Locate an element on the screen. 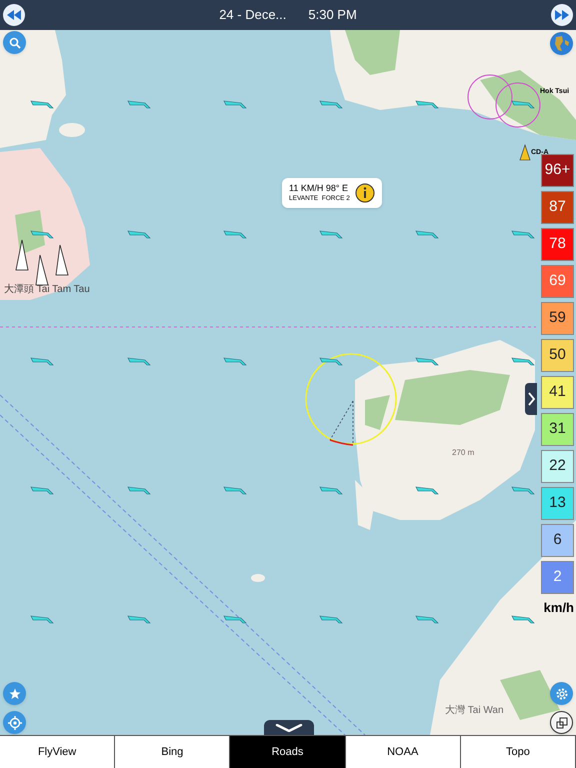  legend-swatch: 59 is located at coordinates (557, 318).